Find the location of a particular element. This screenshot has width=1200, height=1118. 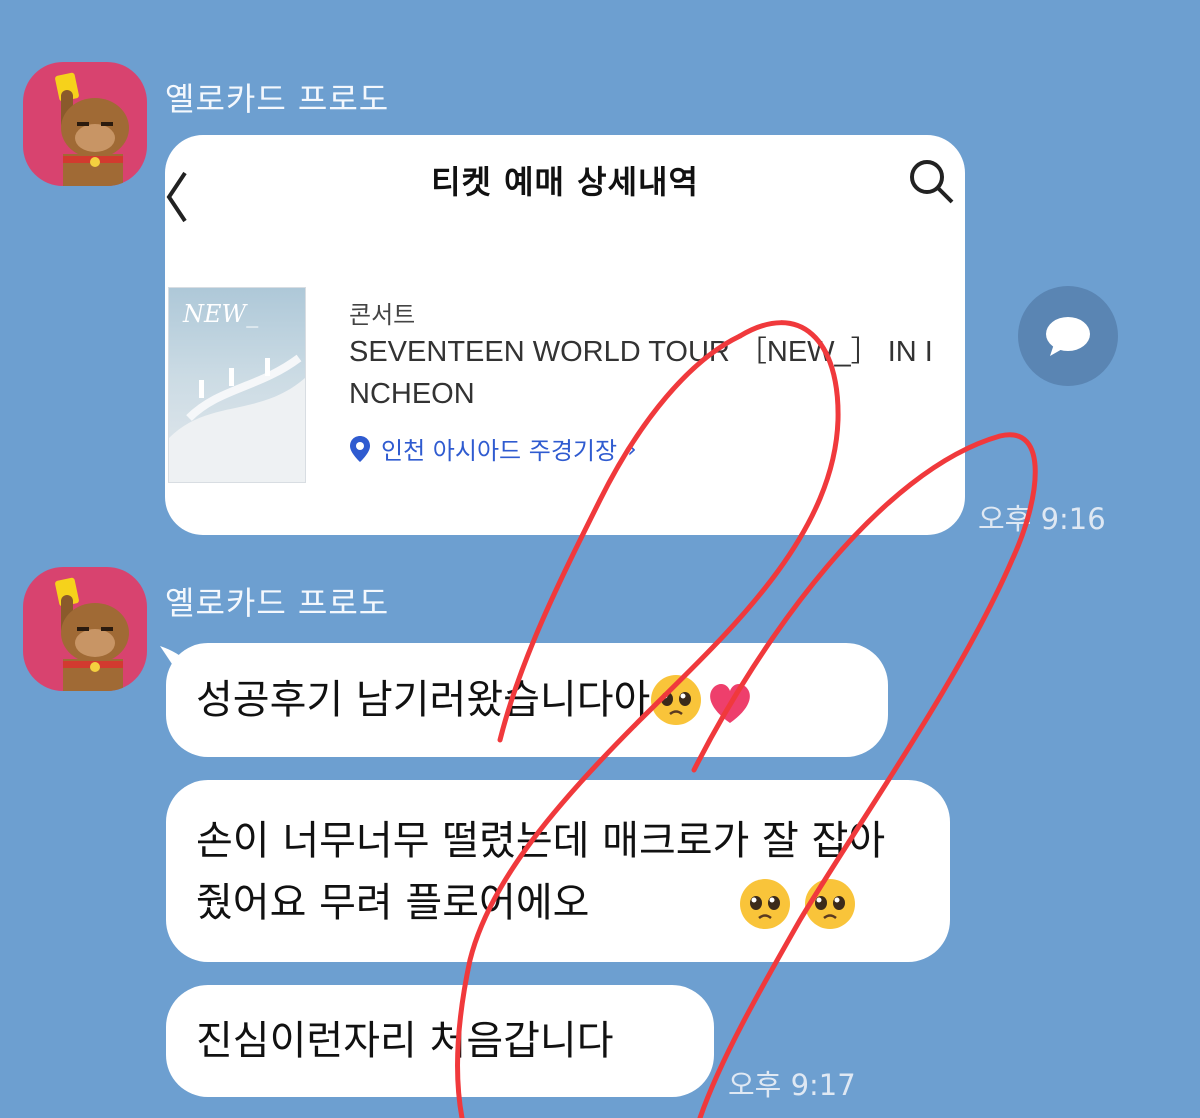

message-text: 성공후기 남기러왔습니다아 is located at coordinates (423, 700).